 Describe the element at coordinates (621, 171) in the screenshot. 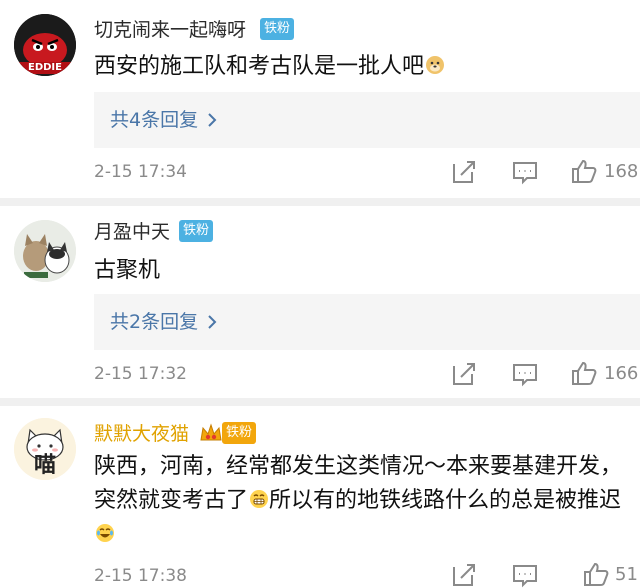

I see `like-count: 168` at that location.